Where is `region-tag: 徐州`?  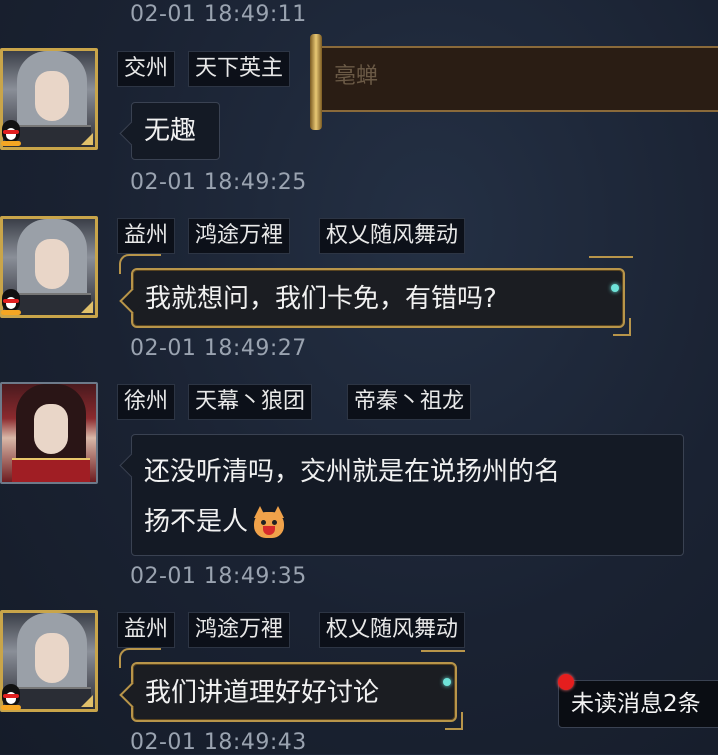 region-tag: 徐州 is located at coordinates (146, 402).